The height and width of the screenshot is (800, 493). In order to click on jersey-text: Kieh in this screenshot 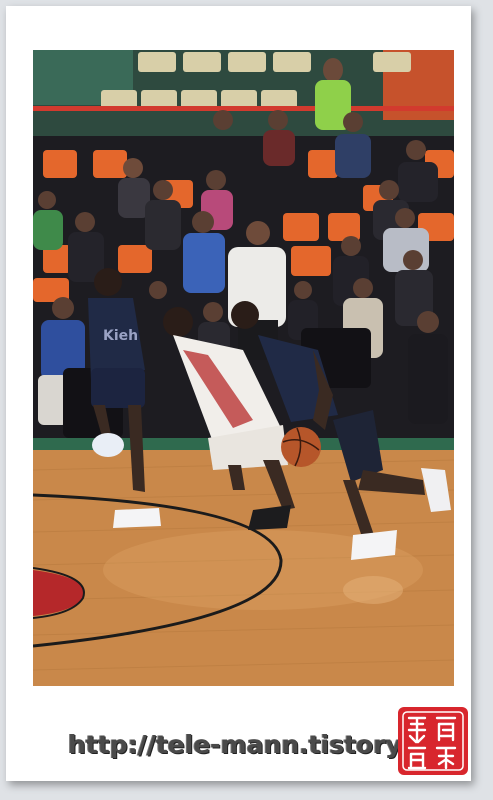, I will do `click(120, 336)`.